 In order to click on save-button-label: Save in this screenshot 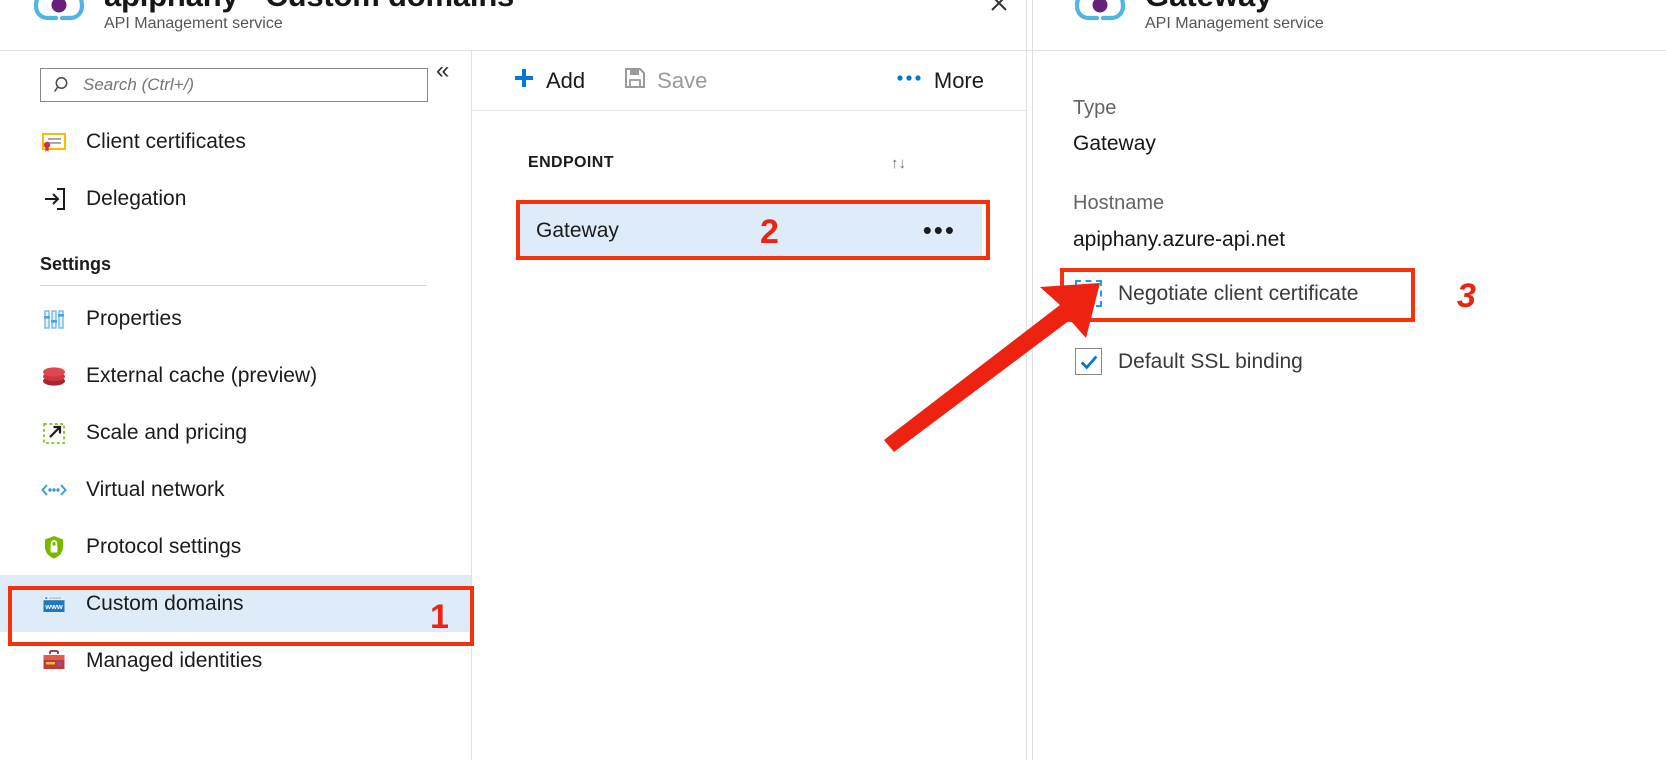, I will do `click(682, 80)`.